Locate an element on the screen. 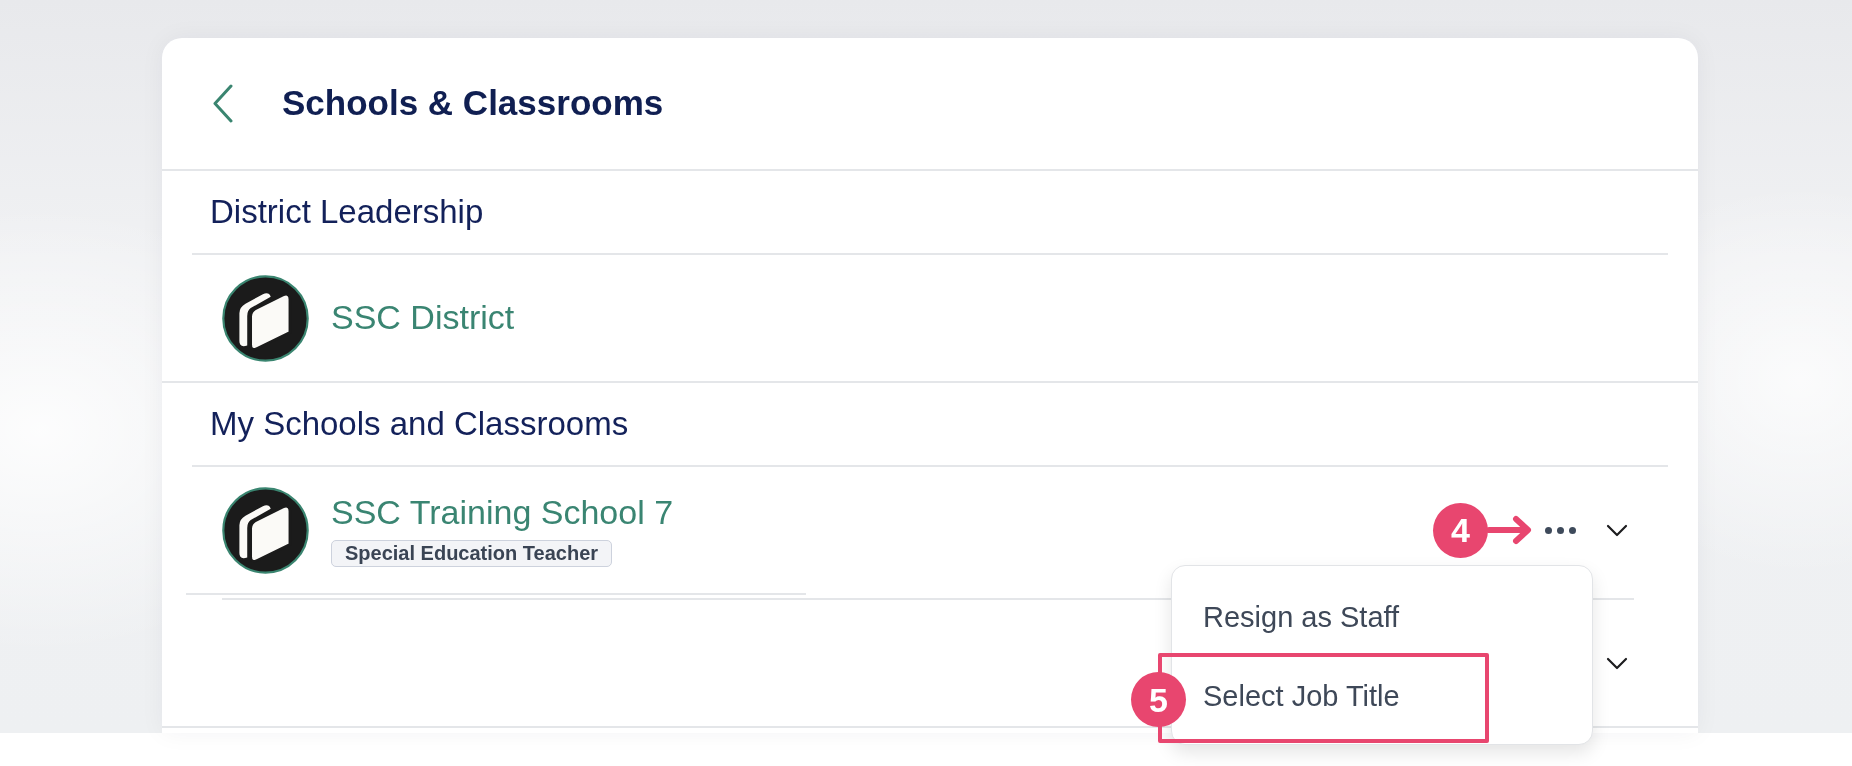 The height and width of the screenshot is (766, 1852). organization-link: SSC Training School 7 is located at coordinates (502, 512).